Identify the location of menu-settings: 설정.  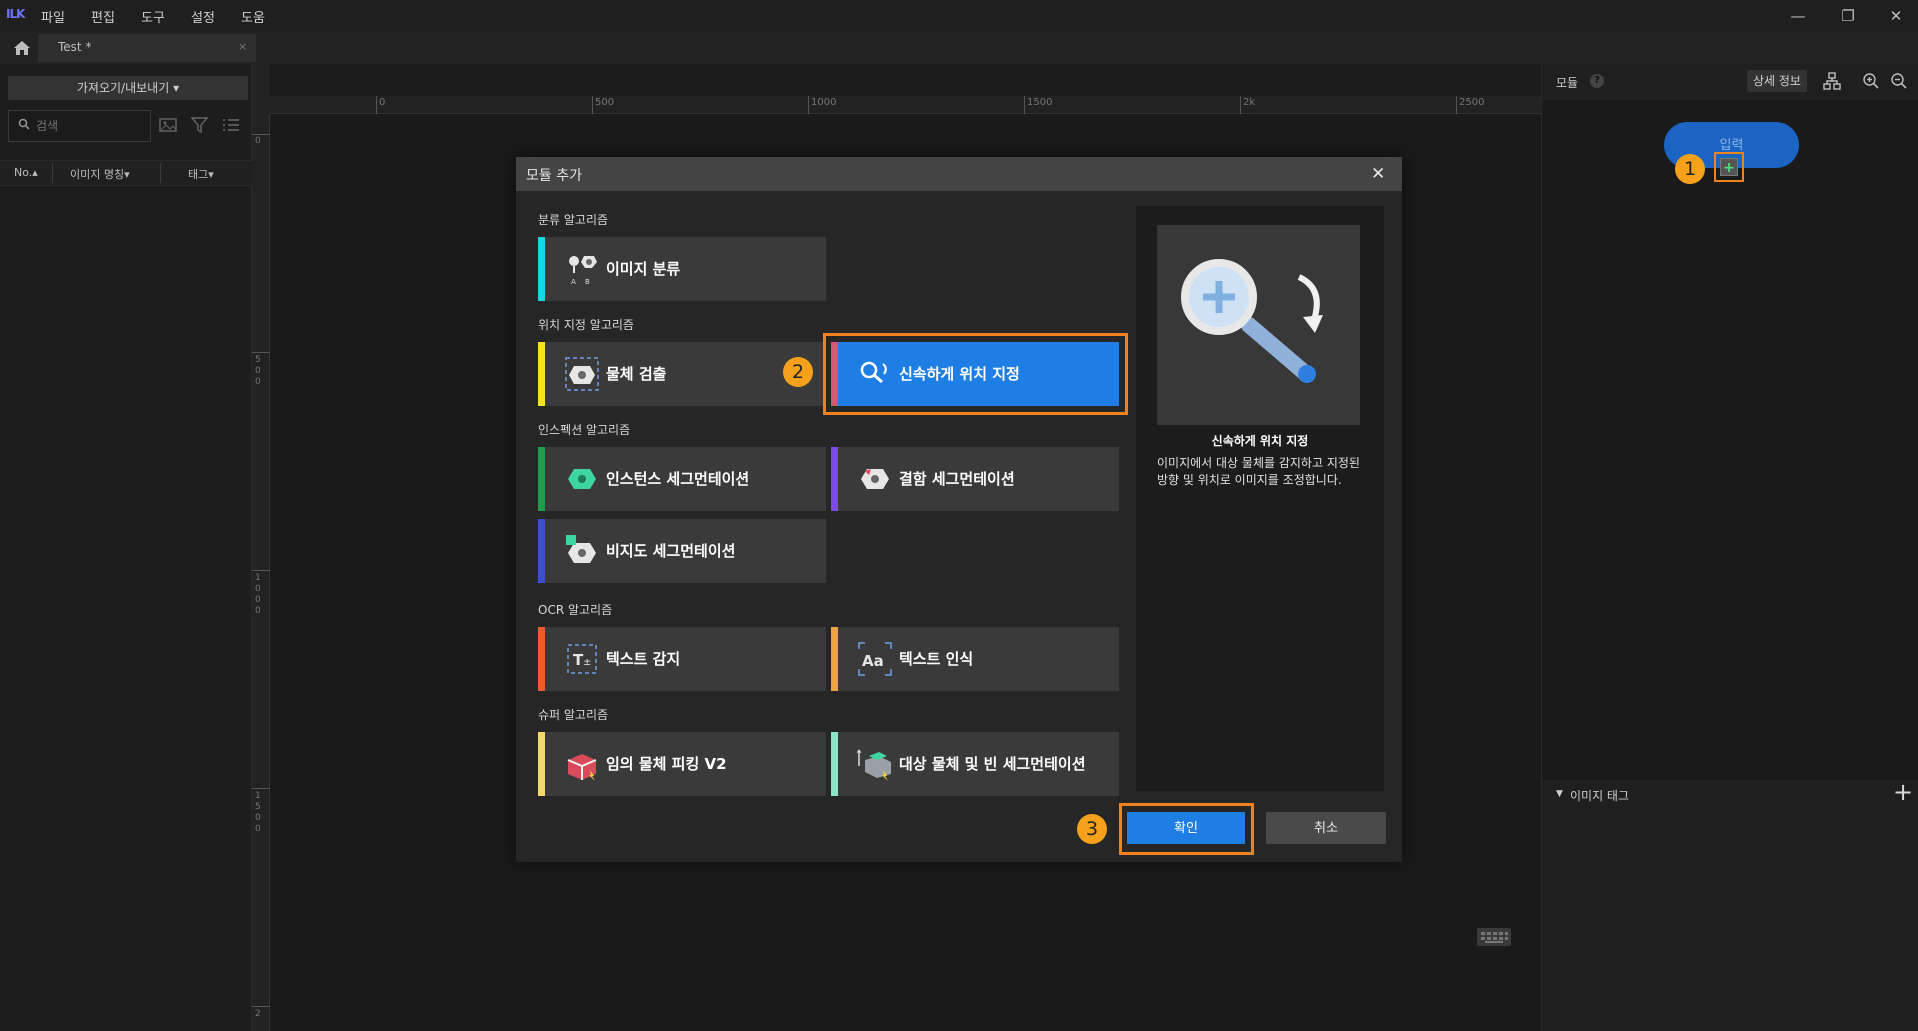
(203, 16).